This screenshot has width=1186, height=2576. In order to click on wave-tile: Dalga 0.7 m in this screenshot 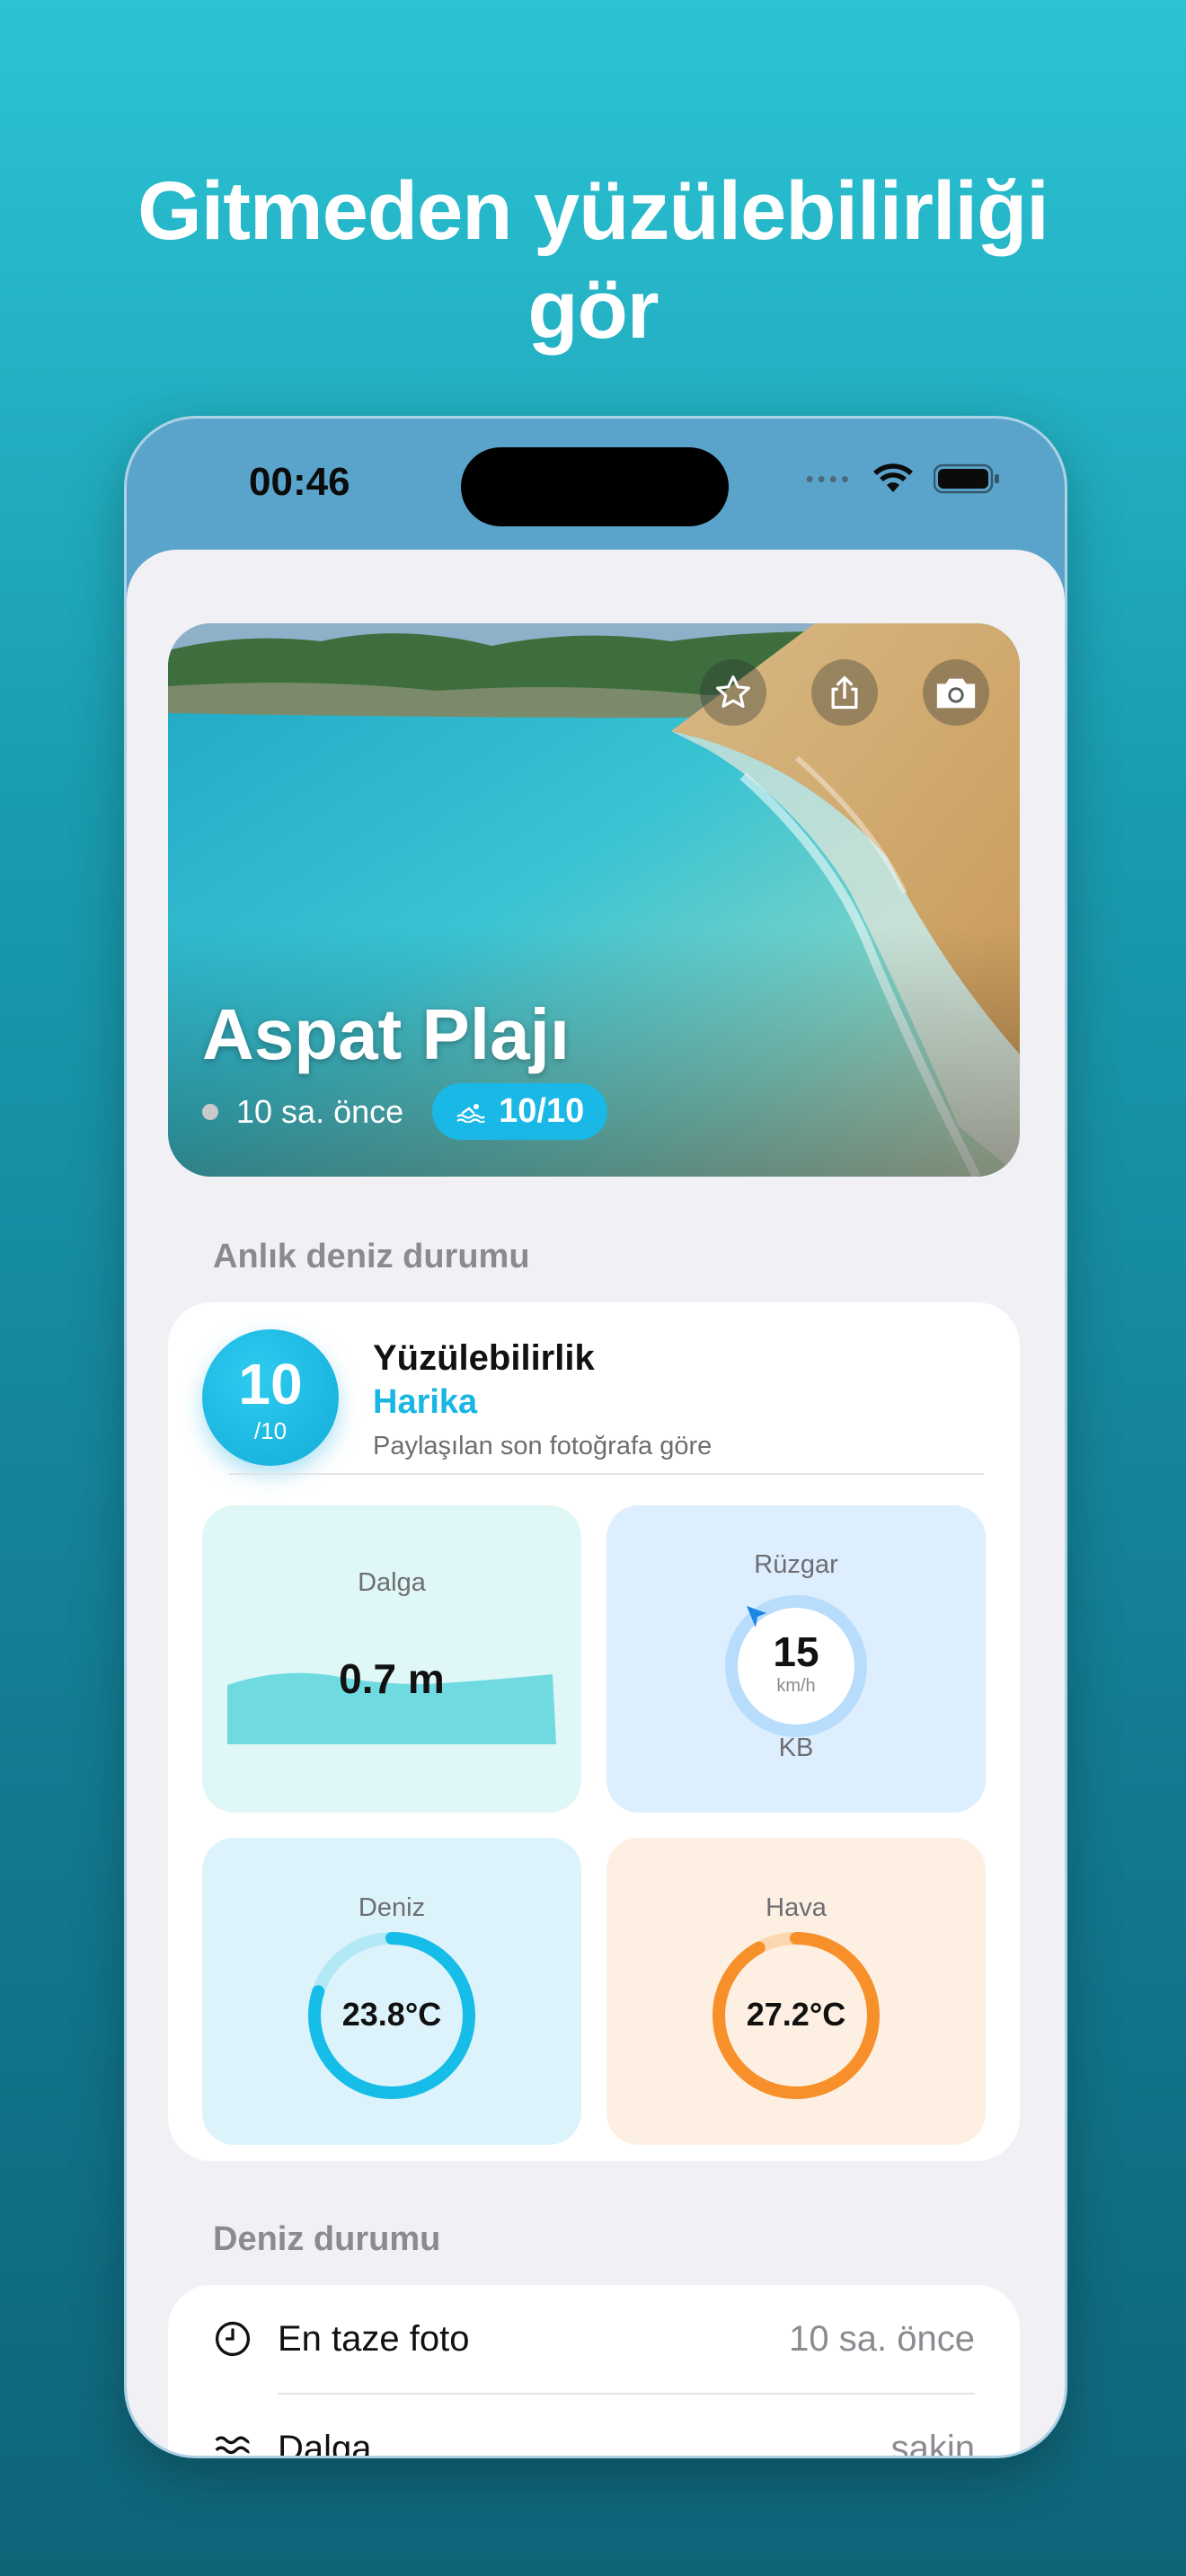, I will do `click(391, 1659)`.